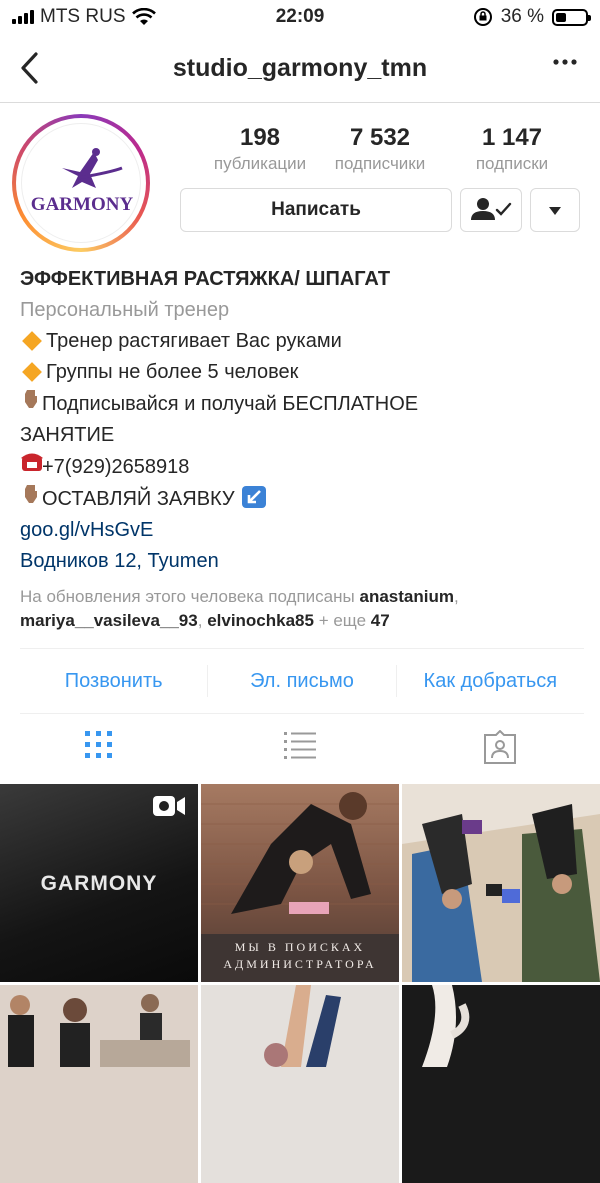 The height and width of the screenshot is (1183, 600). What do you see at coordinates (380, 163) in the screenshot?
I see `followers-label: подписчики` at bounding box center [380, 163].